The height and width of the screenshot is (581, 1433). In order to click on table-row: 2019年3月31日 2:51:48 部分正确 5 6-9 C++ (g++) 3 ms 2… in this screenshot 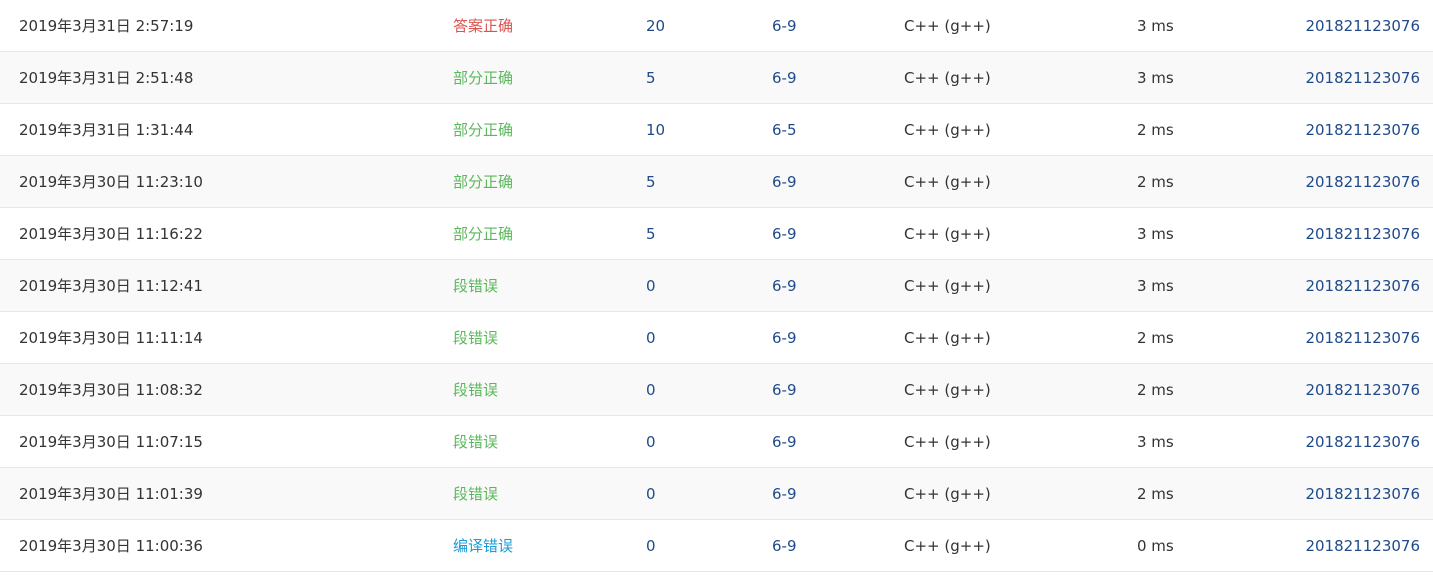, I will do `click(716, 78)`.